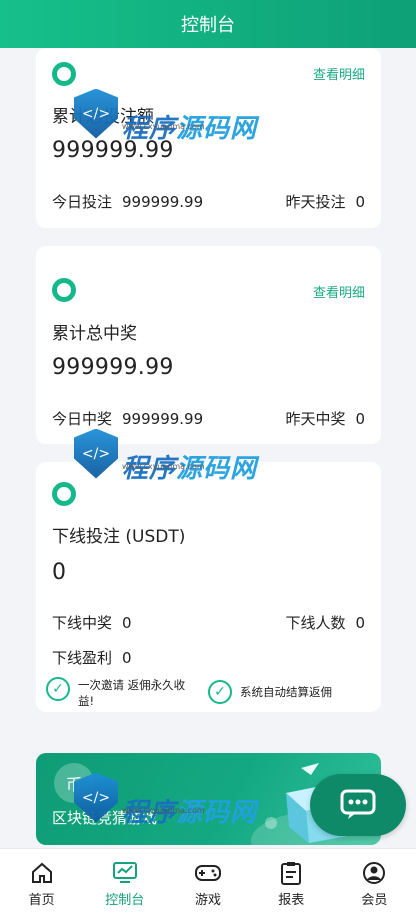  What do you see at coordinates (315, 623) in the screenshot?
I see `downline-people-label: 下线人数` at bounding box center [315, 623].